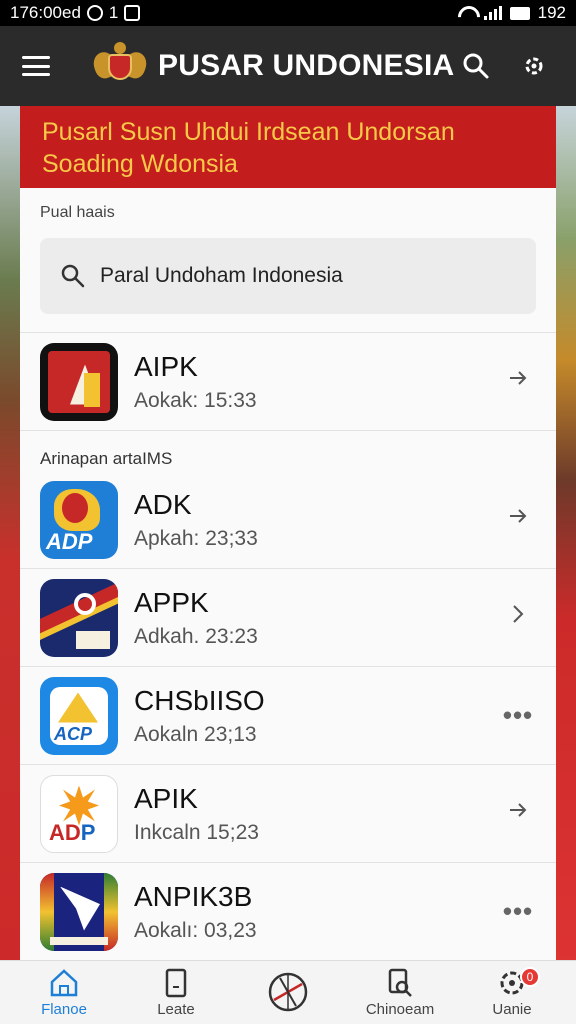 The width and height of the screenshot is (576, 1024). What do you see at coordinates (106, 458) in the screenshot?
I see `group-label: Arinapan artaIMS` at bounding box center [106, 458].